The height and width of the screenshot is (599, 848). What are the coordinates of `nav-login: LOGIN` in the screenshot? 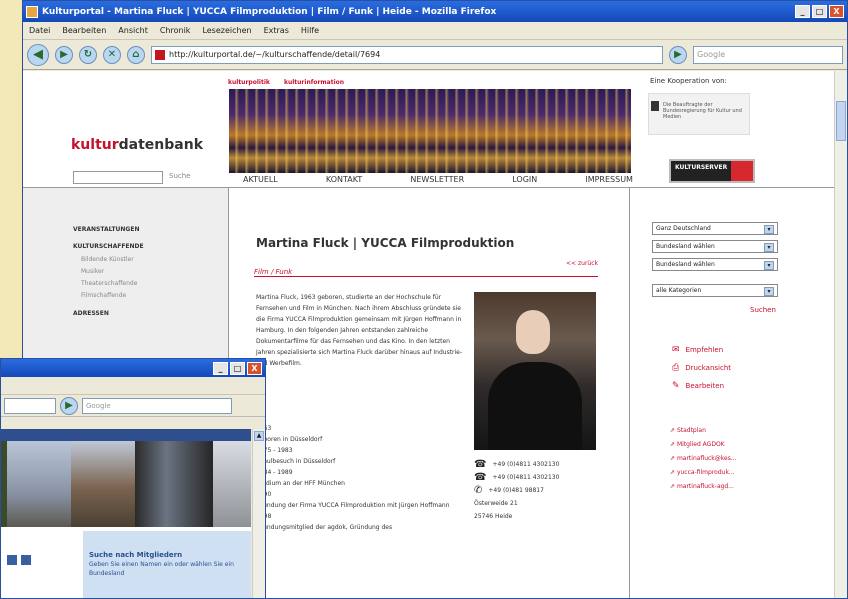 It's located at (524, 179).